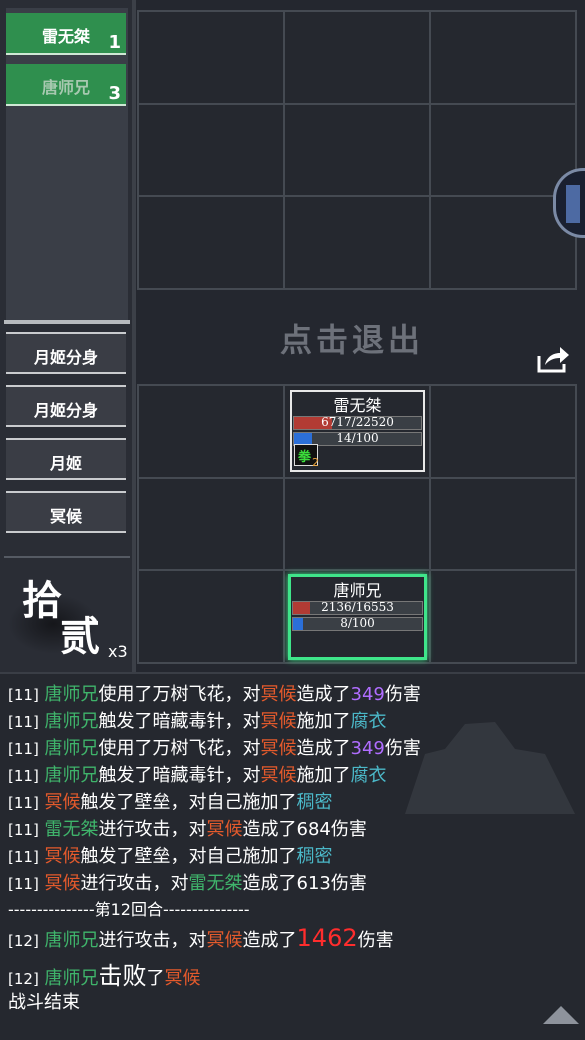 The width and height of the screenshot is (585, 1040). What do you see at coordinates (134, 336) in the screenshot?
I see `sidebar-border` at bounding box center [134, 336].